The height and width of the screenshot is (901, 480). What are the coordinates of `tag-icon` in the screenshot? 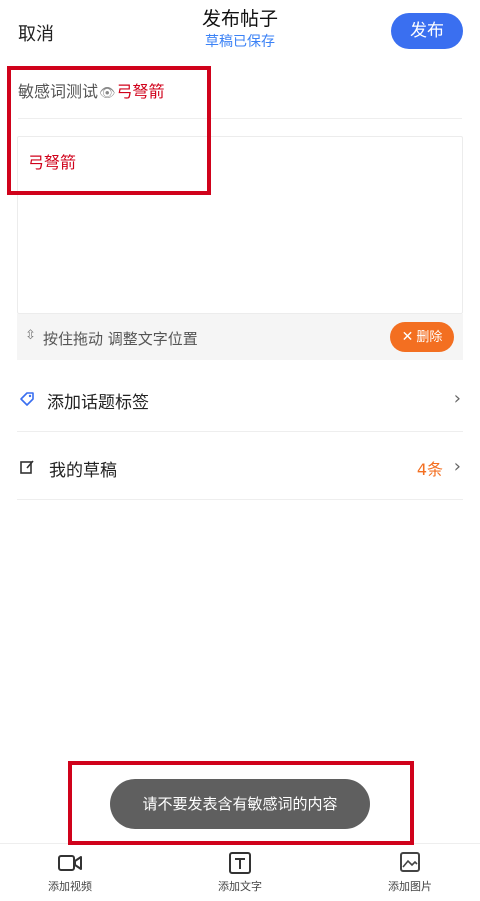 It's located at (27, 399).